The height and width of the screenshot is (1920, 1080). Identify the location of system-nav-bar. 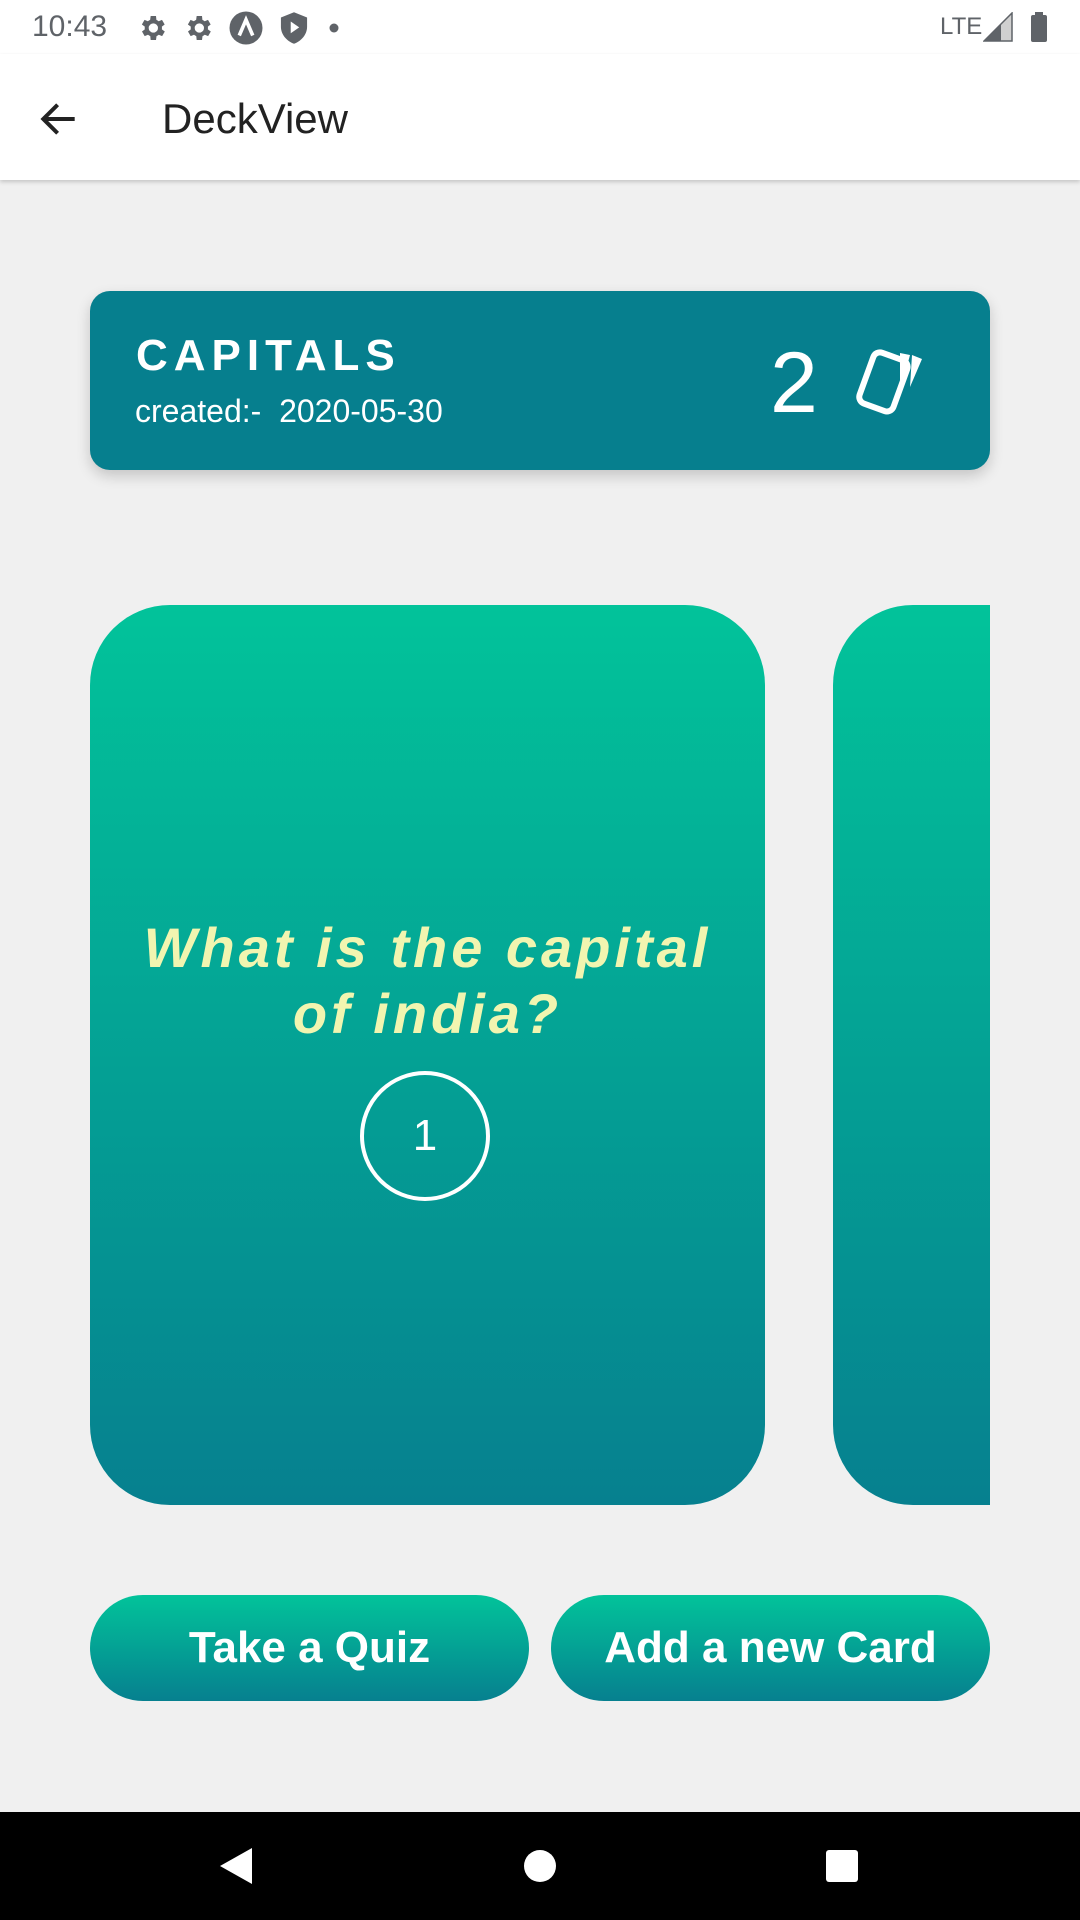
(540, 1866).